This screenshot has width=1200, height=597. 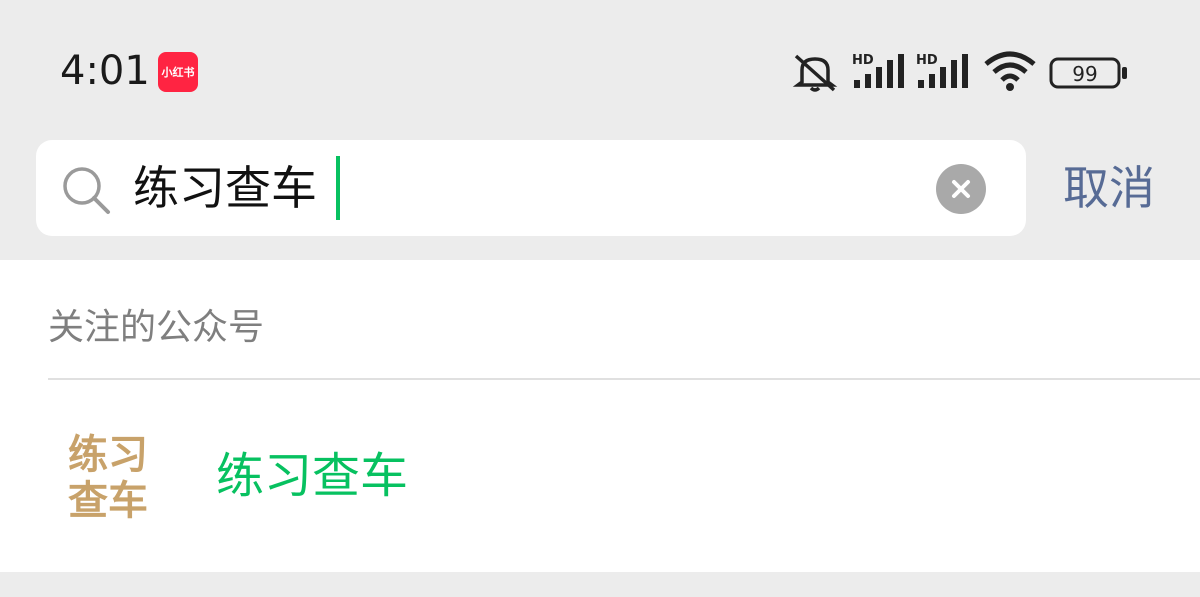 What do you see at coordinates (531, 188) in the screenshot?
I see `search-bar: 练习查车` at bounding box center [531, 188].